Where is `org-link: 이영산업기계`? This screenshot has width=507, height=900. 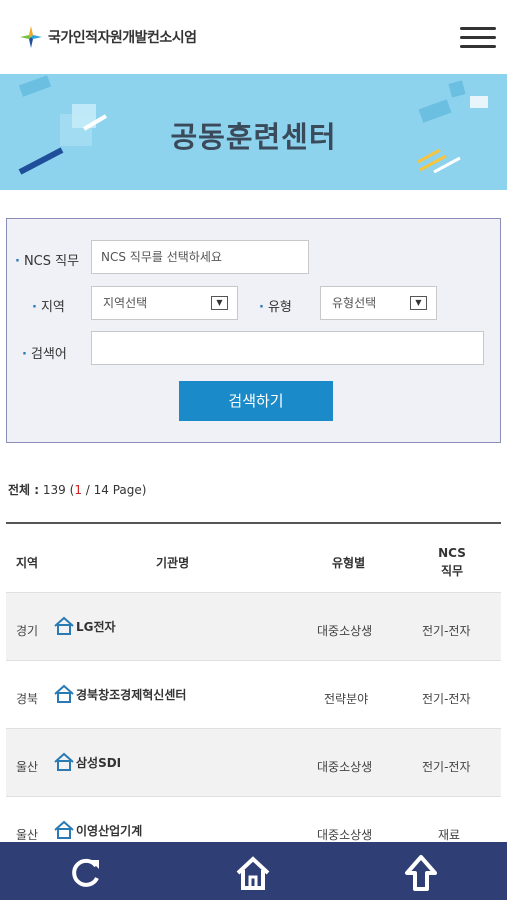
org-link: 이영산업기계 is located at coordinates (97, 830).